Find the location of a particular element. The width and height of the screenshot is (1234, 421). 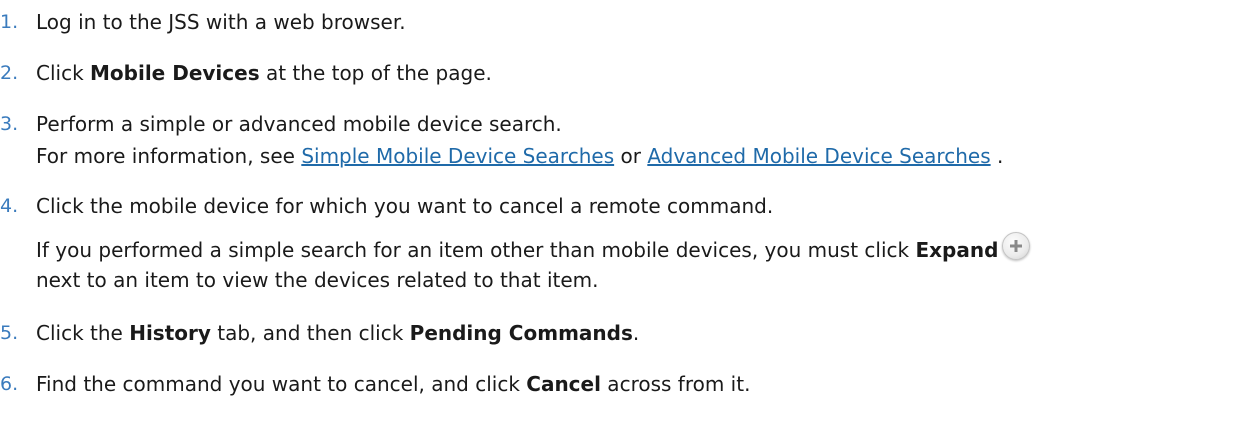

ui-label-cancel: Cancel is located at coordinates (563, 384).